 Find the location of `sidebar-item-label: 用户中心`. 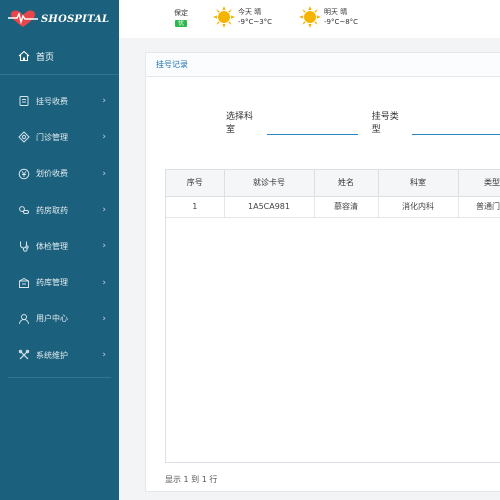

sidebar-item-label: 用户中心 is located at coordinates (52, 319).